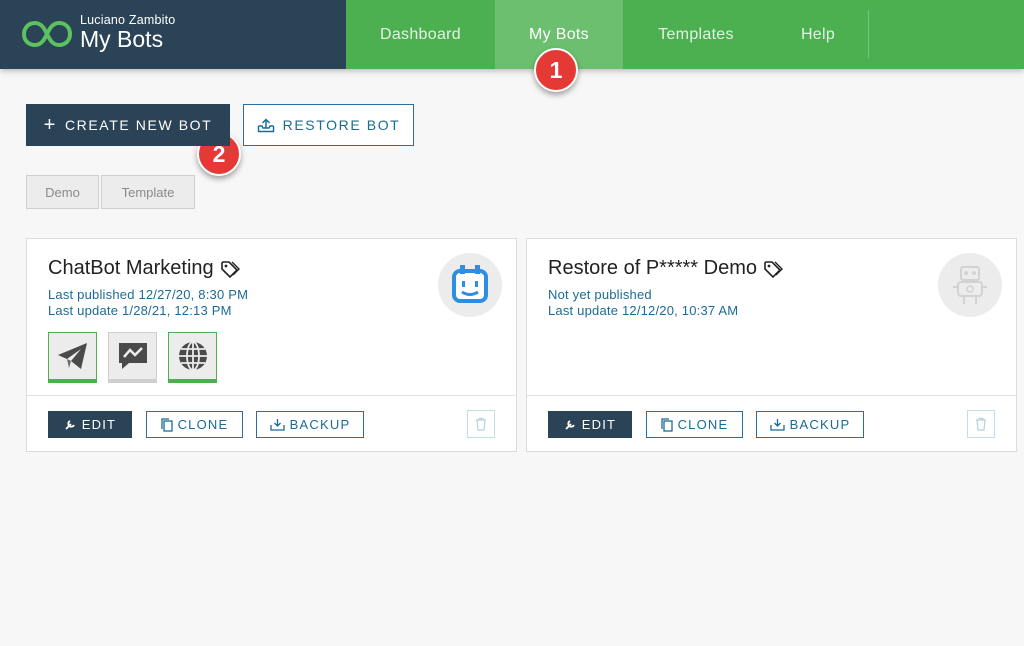  What do you see at coordinates (47, 34) in the screenshot?
I see `infinity-logo-icon` at bounding box center [47, 34].